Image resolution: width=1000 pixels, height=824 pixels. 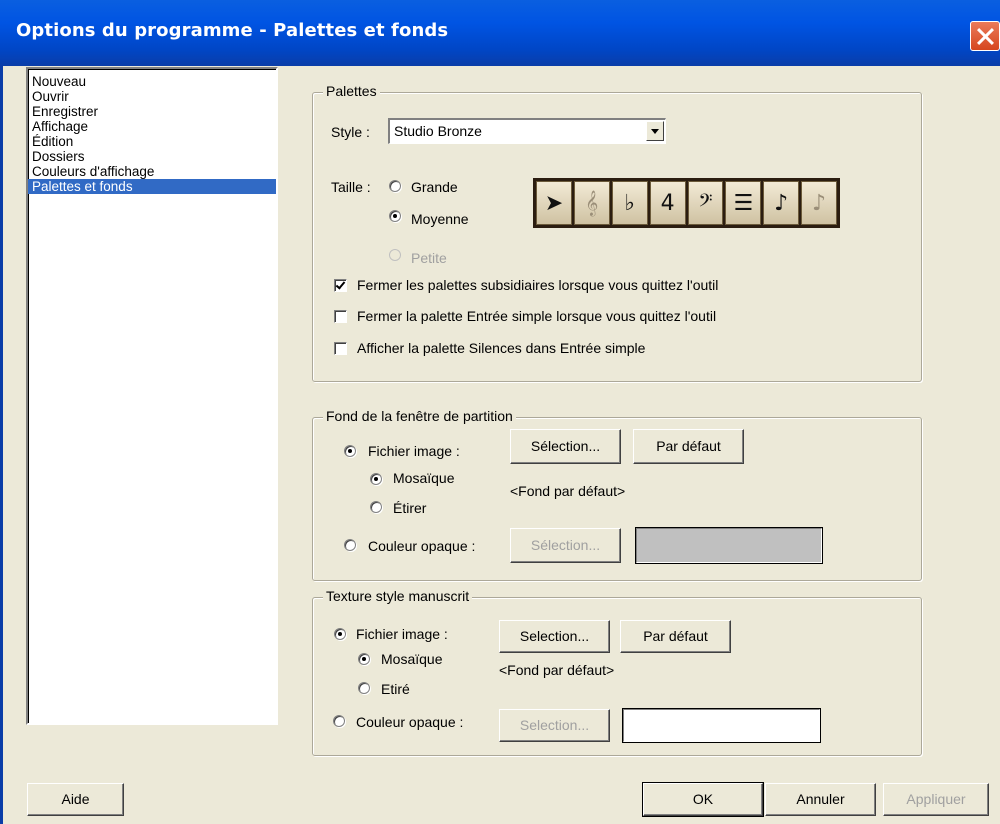 I want to click on close-icon, so click(x=985, y=36).